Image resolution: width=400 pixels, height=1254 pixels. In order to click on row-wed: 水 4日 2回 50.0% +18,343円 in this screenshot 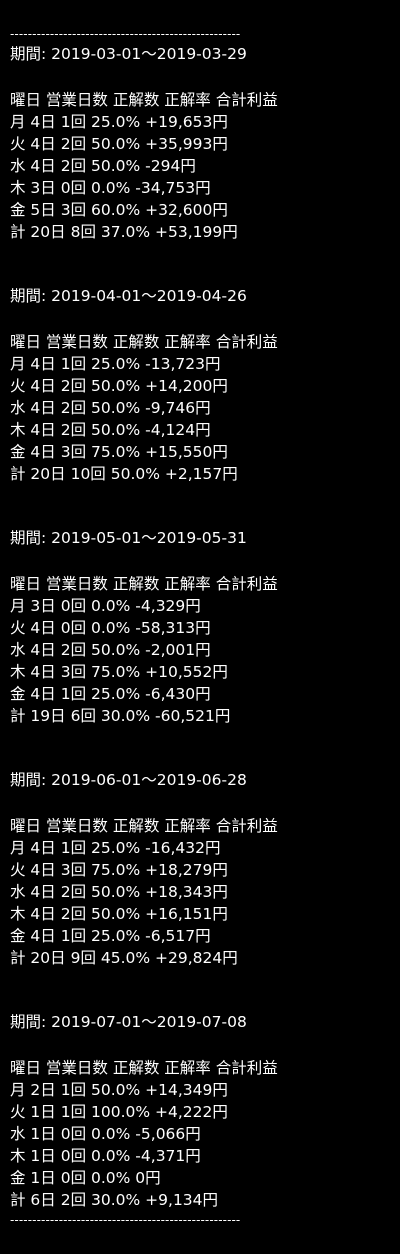, I will do `click(119, 892)`.